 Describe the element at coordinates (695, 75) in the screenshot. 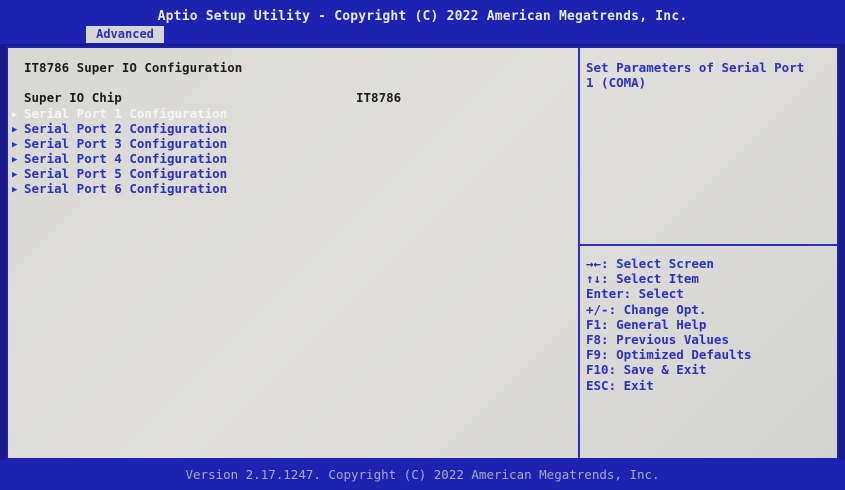

I see `help-description: Set Parameters of Serial Port 1 (COMA)` at that location.